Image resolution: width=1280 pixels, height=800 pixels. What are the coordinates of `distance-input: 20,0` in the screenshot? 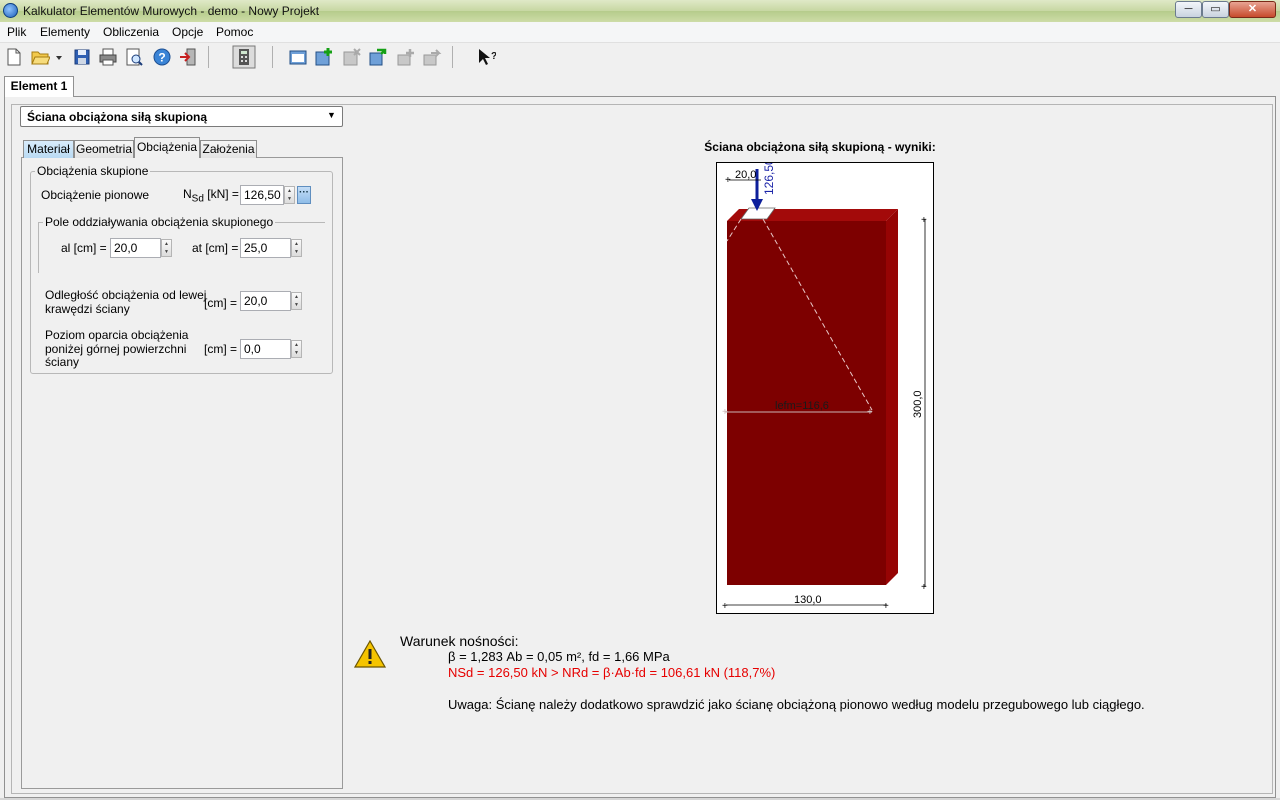 It's located at (265, 301).